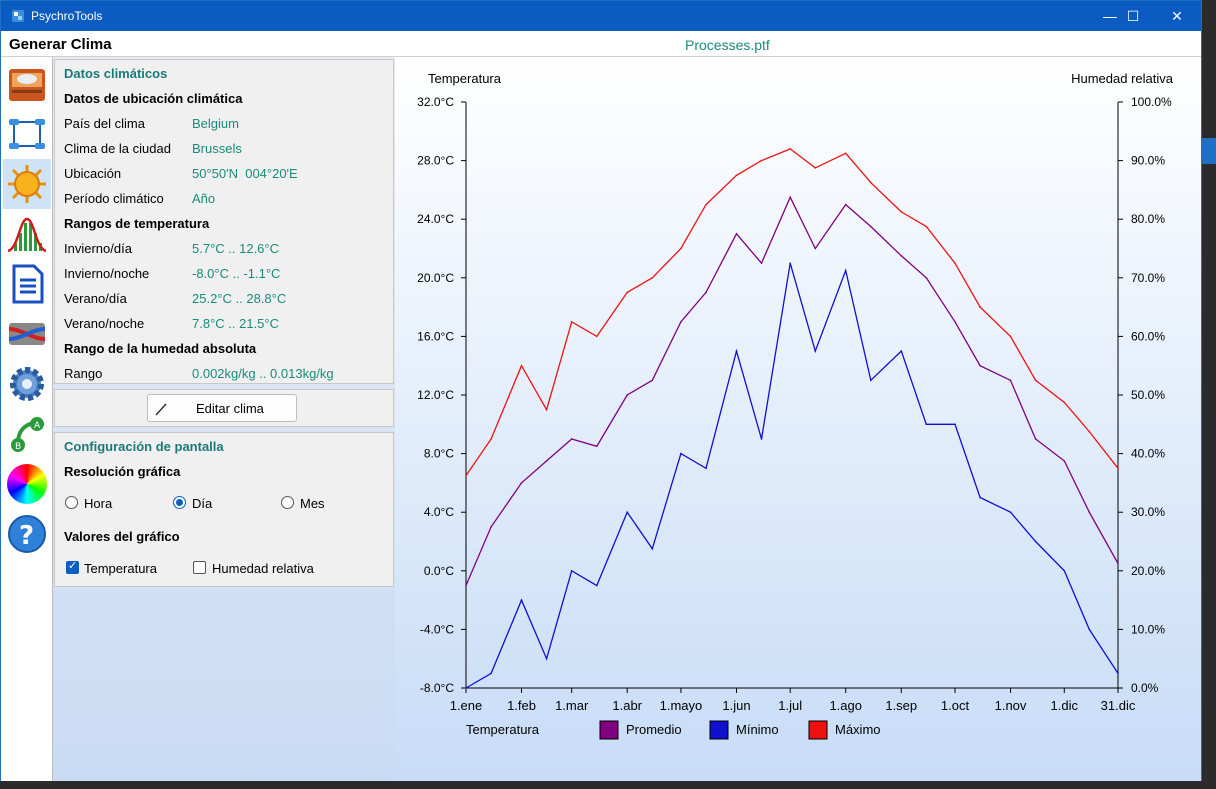 The height and width of the screenshot is (789, 1216). I want to click on gear-icon, so click(27, 384).